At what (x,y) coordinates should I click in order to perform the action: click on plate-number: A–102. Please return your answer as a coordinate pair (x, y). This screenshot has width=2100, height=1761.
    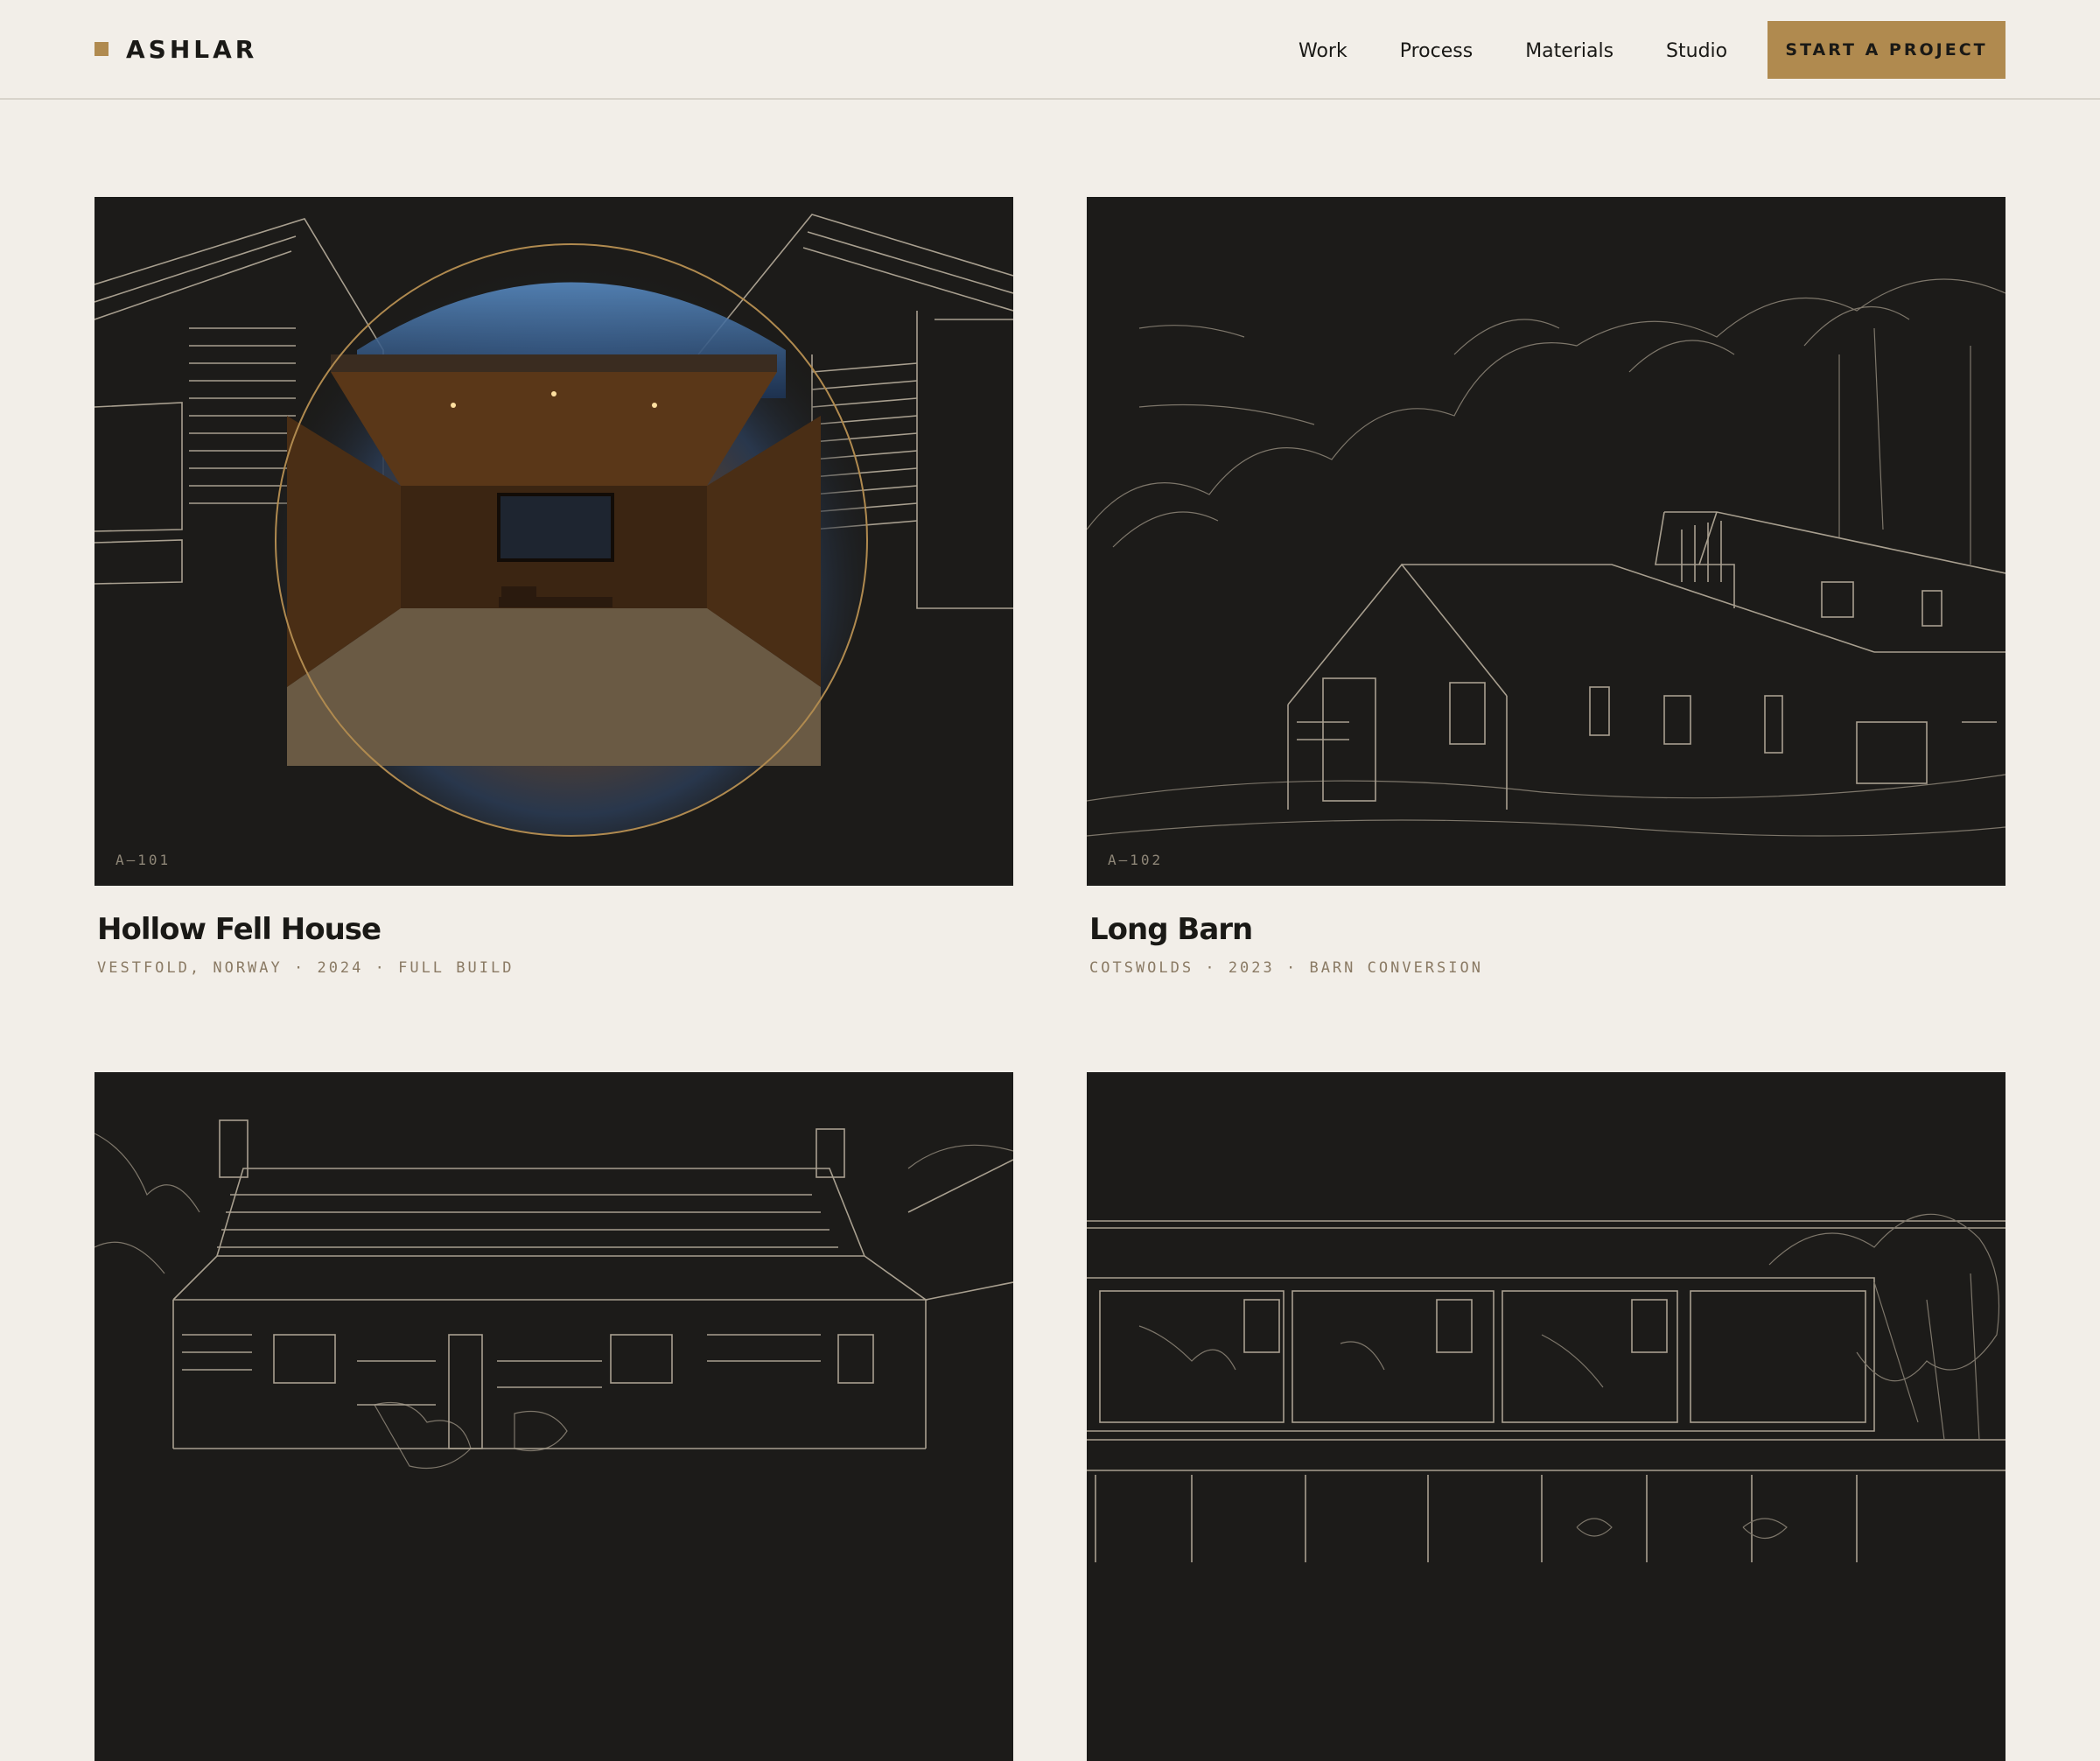
    Looking at the image, I should click on (1136, 860).